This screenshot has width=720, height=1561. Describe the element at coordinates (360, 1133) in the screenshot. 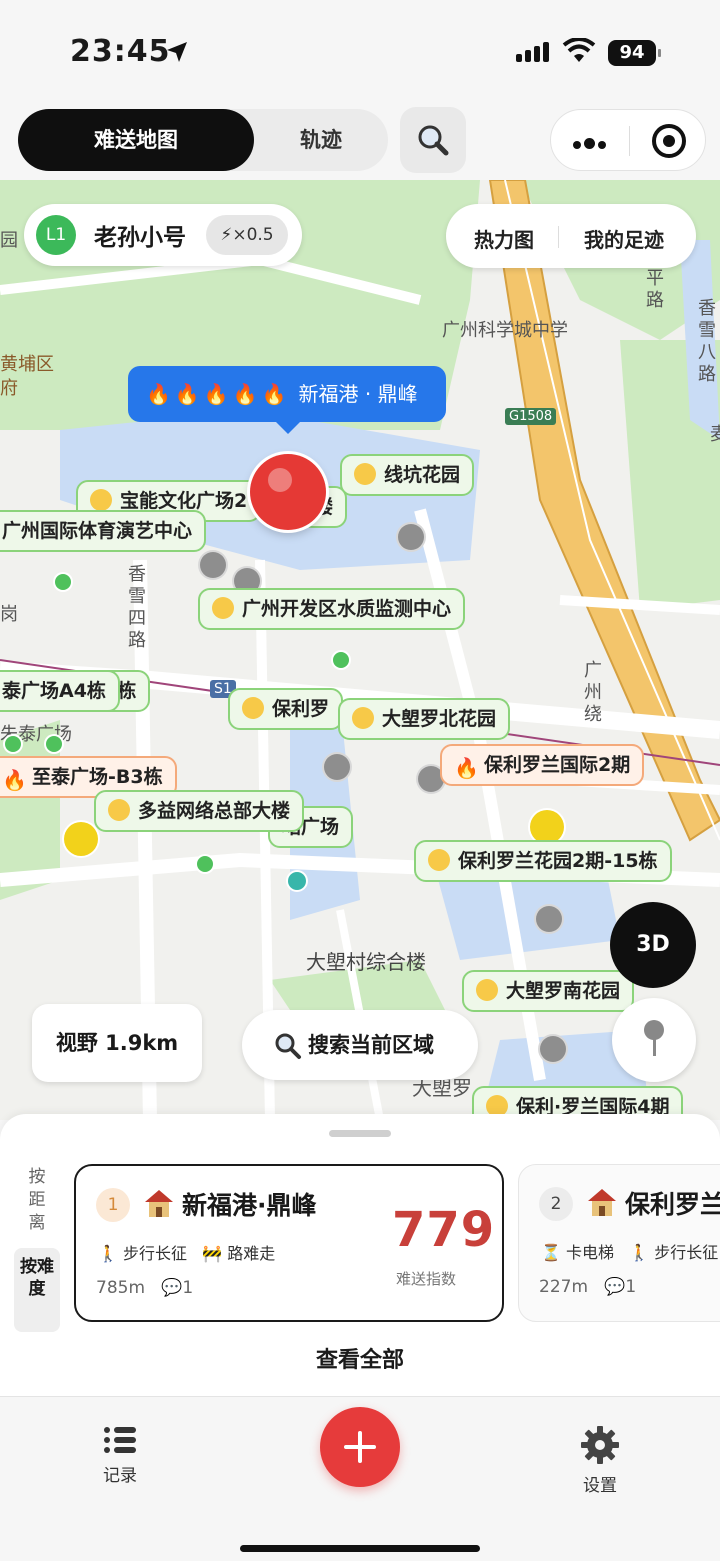

I see `sheet-drag-handle` at that location.